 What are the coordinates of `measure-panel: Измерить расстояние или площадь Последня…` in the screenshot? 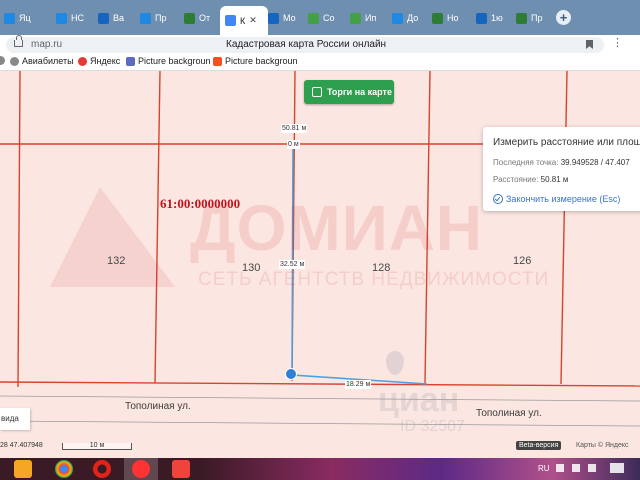 It's located at (561, 169).